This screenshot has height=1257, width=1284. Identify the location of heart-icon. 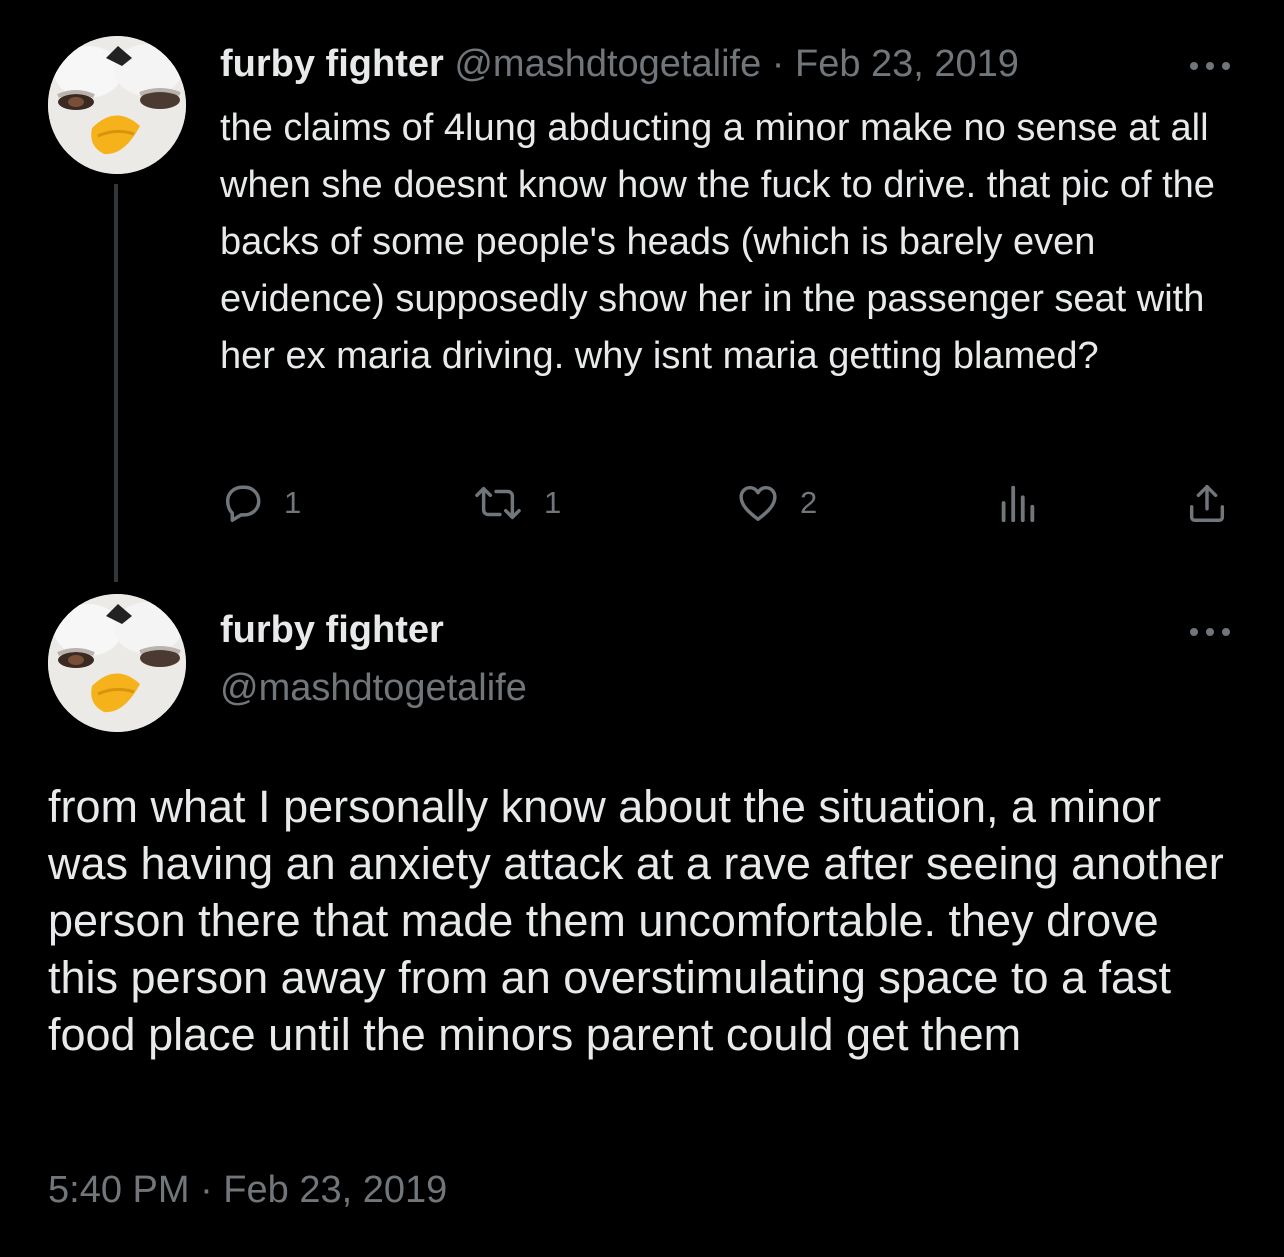
(758, 503).